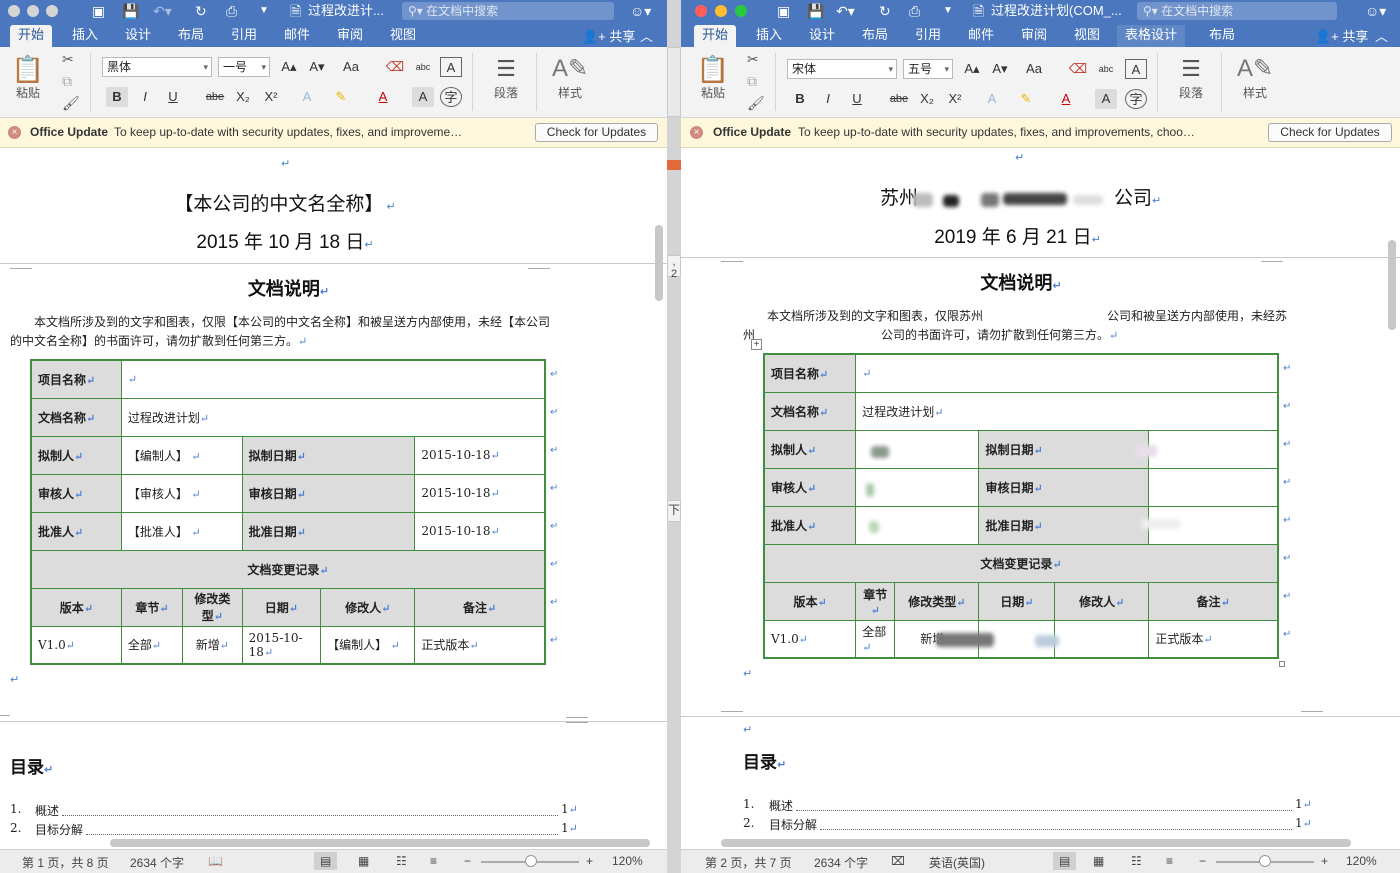 The width and height of the screenshot is (1400, 873). I want to click on table-move-handle: +, so click(756, 344).